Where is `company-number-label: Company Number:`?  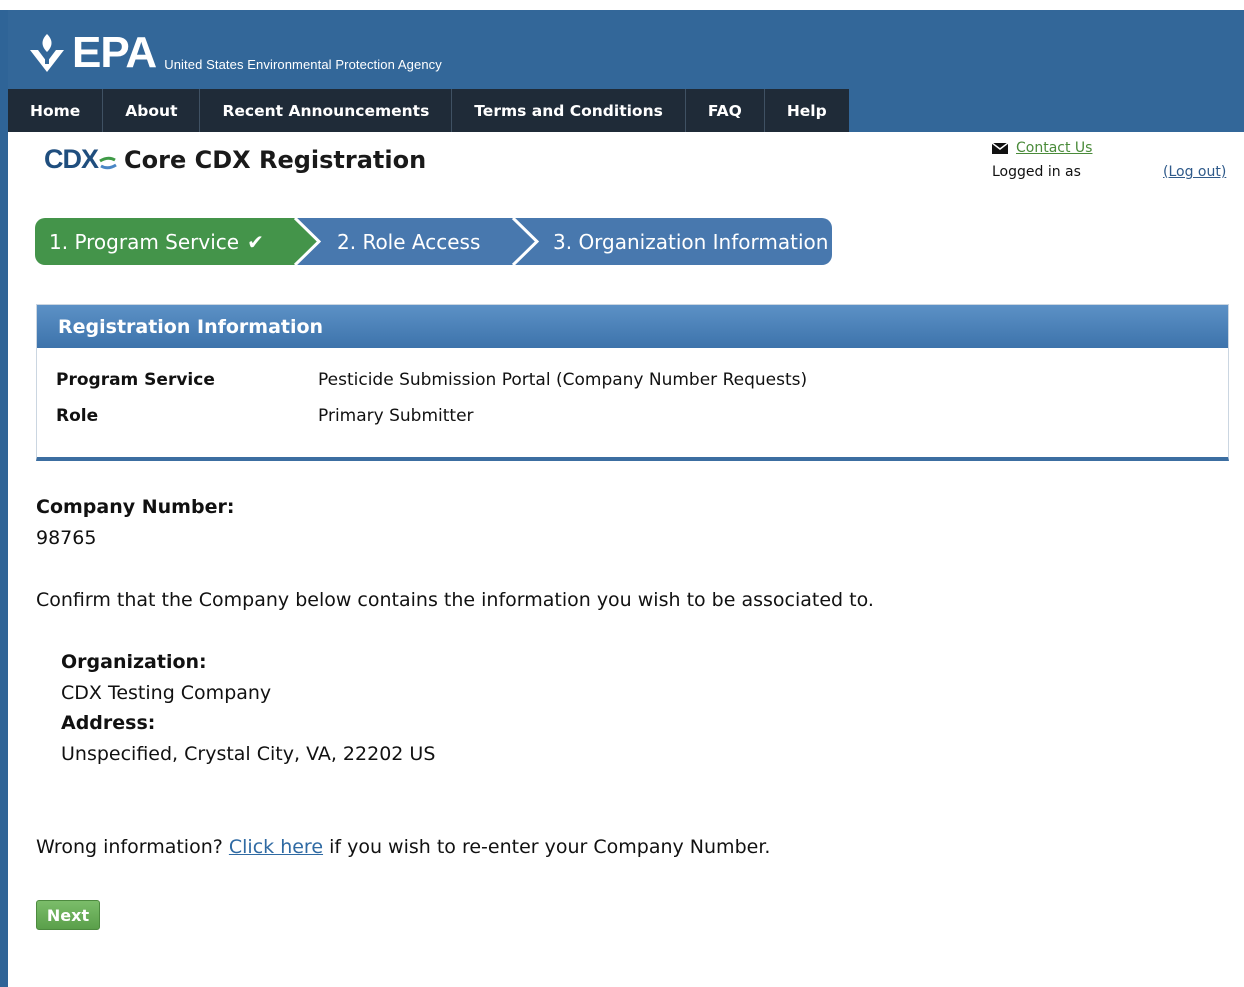 company-number-label: Company Number: is located at coordinates (135, 507).